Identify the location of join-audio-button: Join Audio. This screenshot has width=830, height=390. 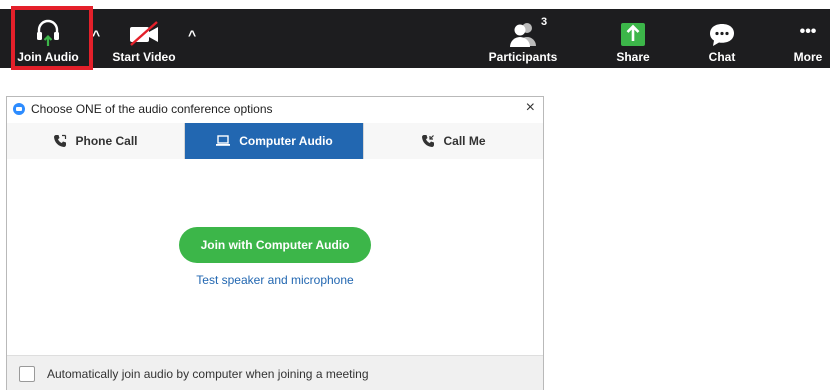
(48, 38).